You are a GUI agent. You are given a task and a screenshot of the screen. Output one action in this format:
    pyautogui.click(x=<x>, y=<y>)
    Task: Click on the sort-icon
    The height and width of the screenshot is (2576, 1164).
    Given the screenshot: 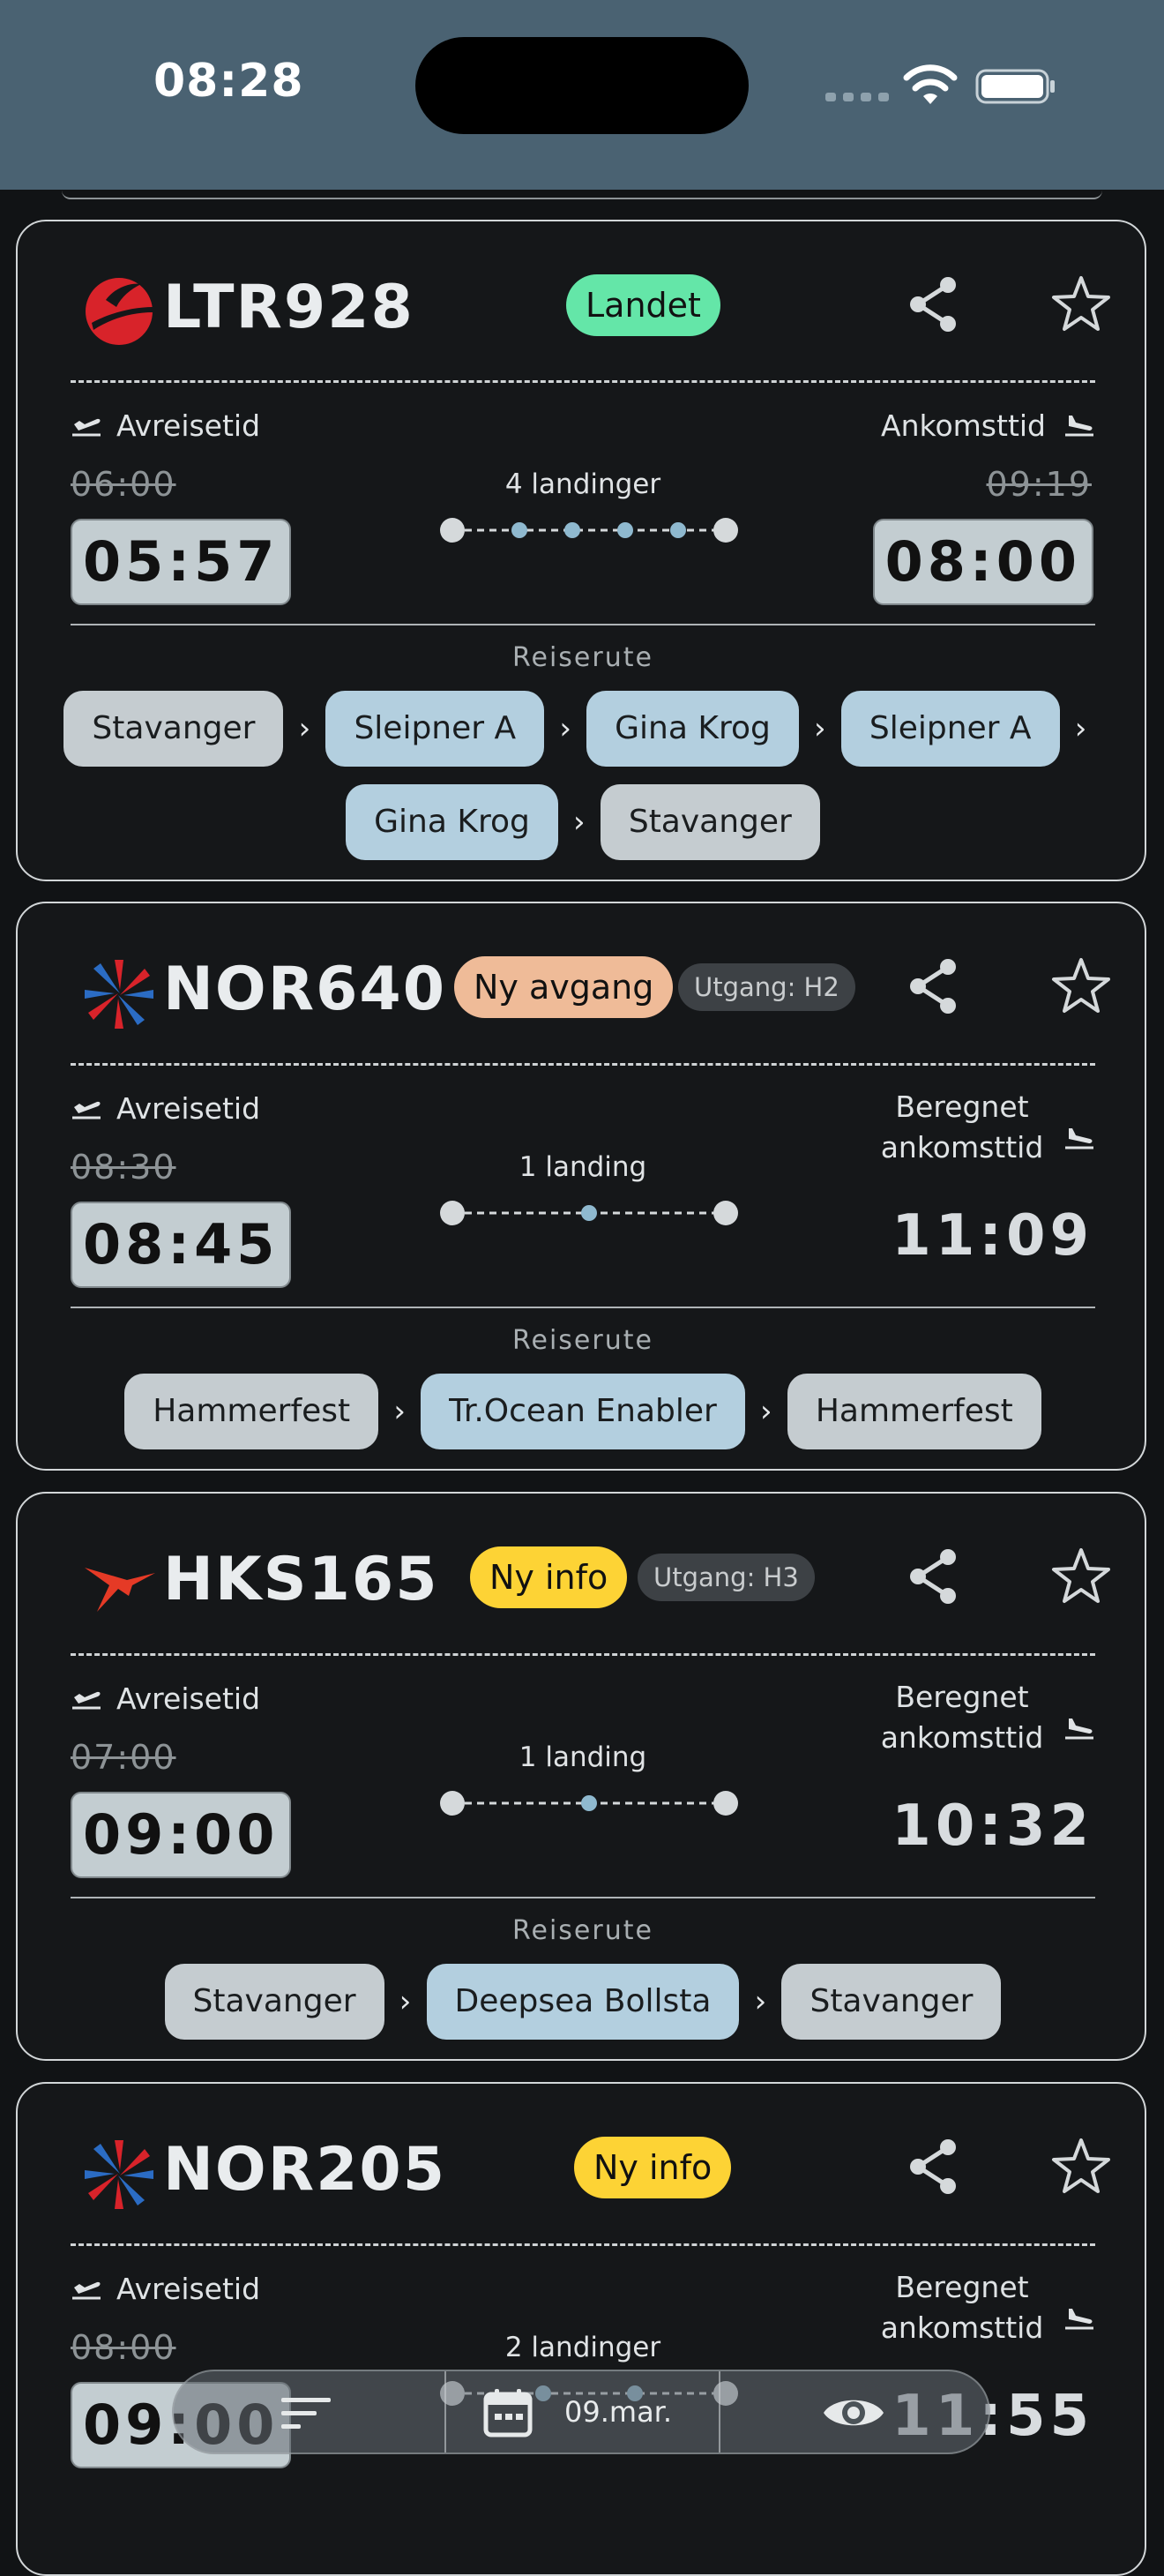 What is the action you would take?
    pyautogui.click(x=306, y=2413)
    